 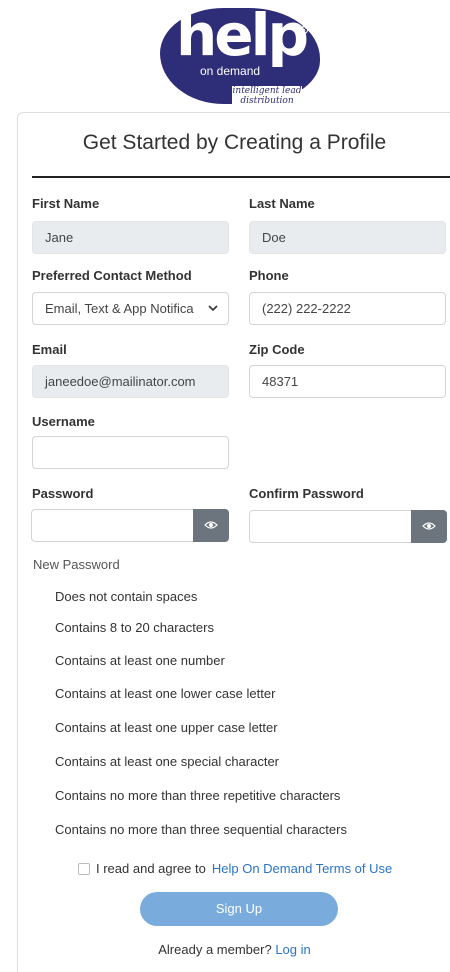 What do you see at coordinates (165, 693) in the screenshot?
I see `rule-item: Contains at least one lower case letter` at bounding box center [165, 693].